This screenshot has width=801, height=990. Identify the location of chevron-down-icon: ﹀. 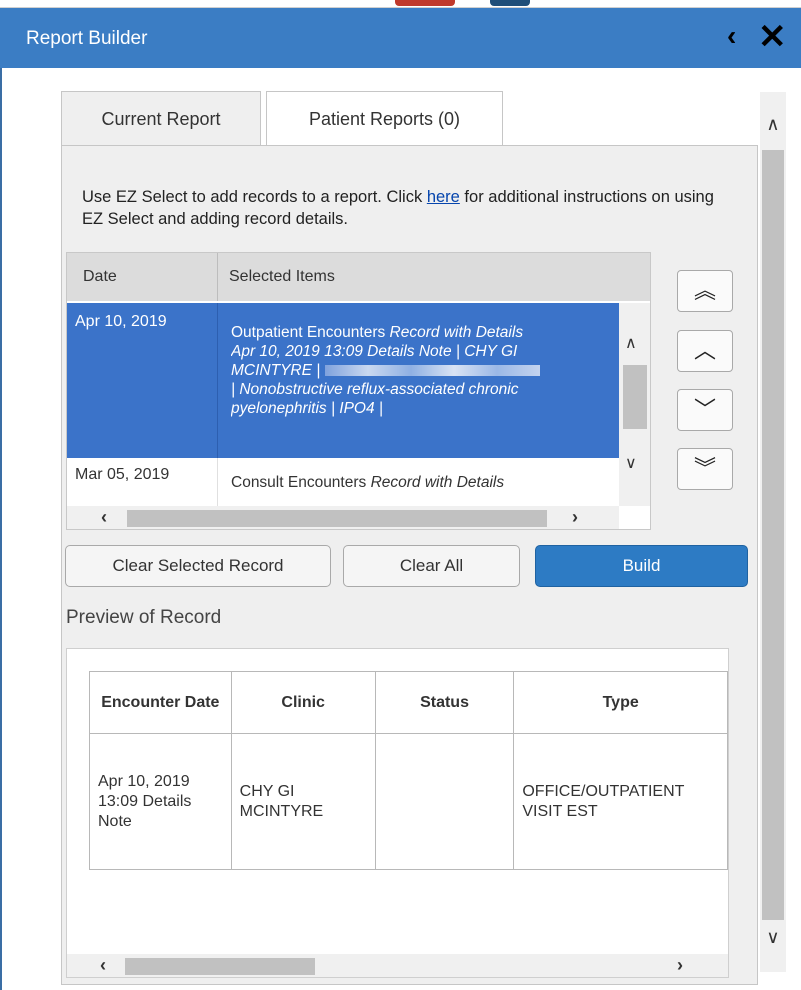
(704, 409).